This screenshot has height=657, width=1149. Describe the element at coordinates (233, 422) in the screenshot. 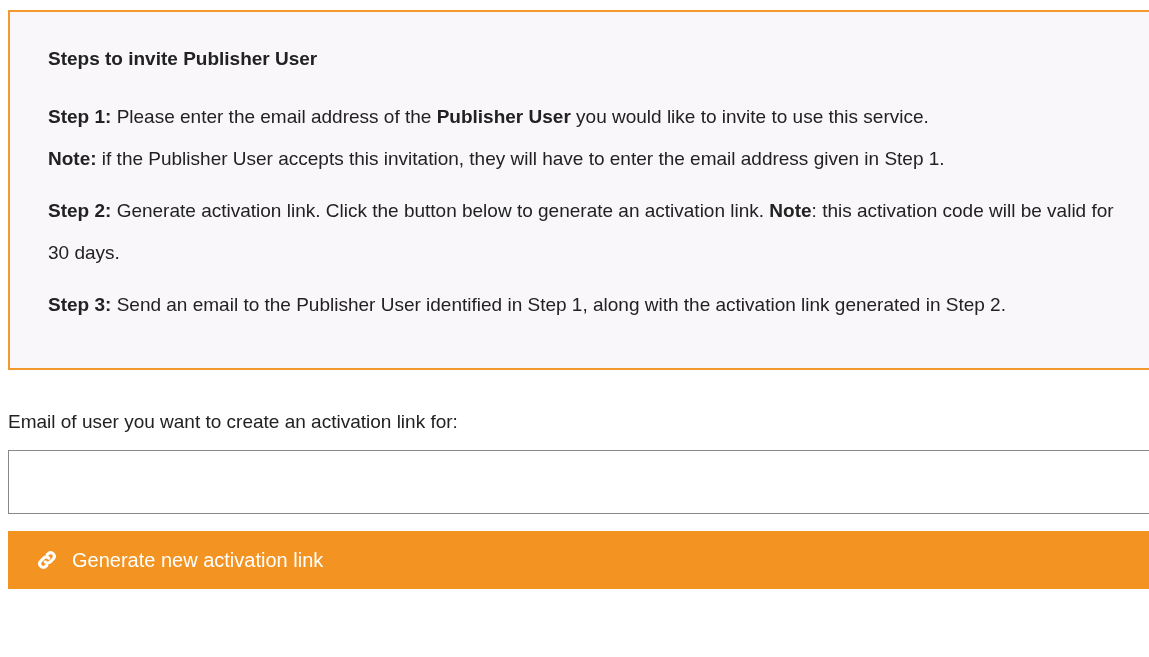

I see `field-label: Email of user you want to create an activation link for:` at that location.